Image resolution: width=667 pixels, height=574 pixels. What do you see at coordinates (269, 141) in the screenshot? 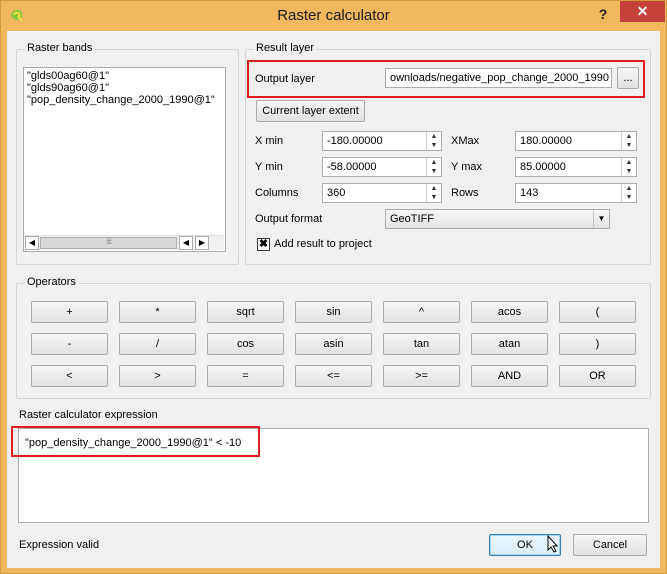
I see `xmin-label: X min` at bounding box center [269, 141].